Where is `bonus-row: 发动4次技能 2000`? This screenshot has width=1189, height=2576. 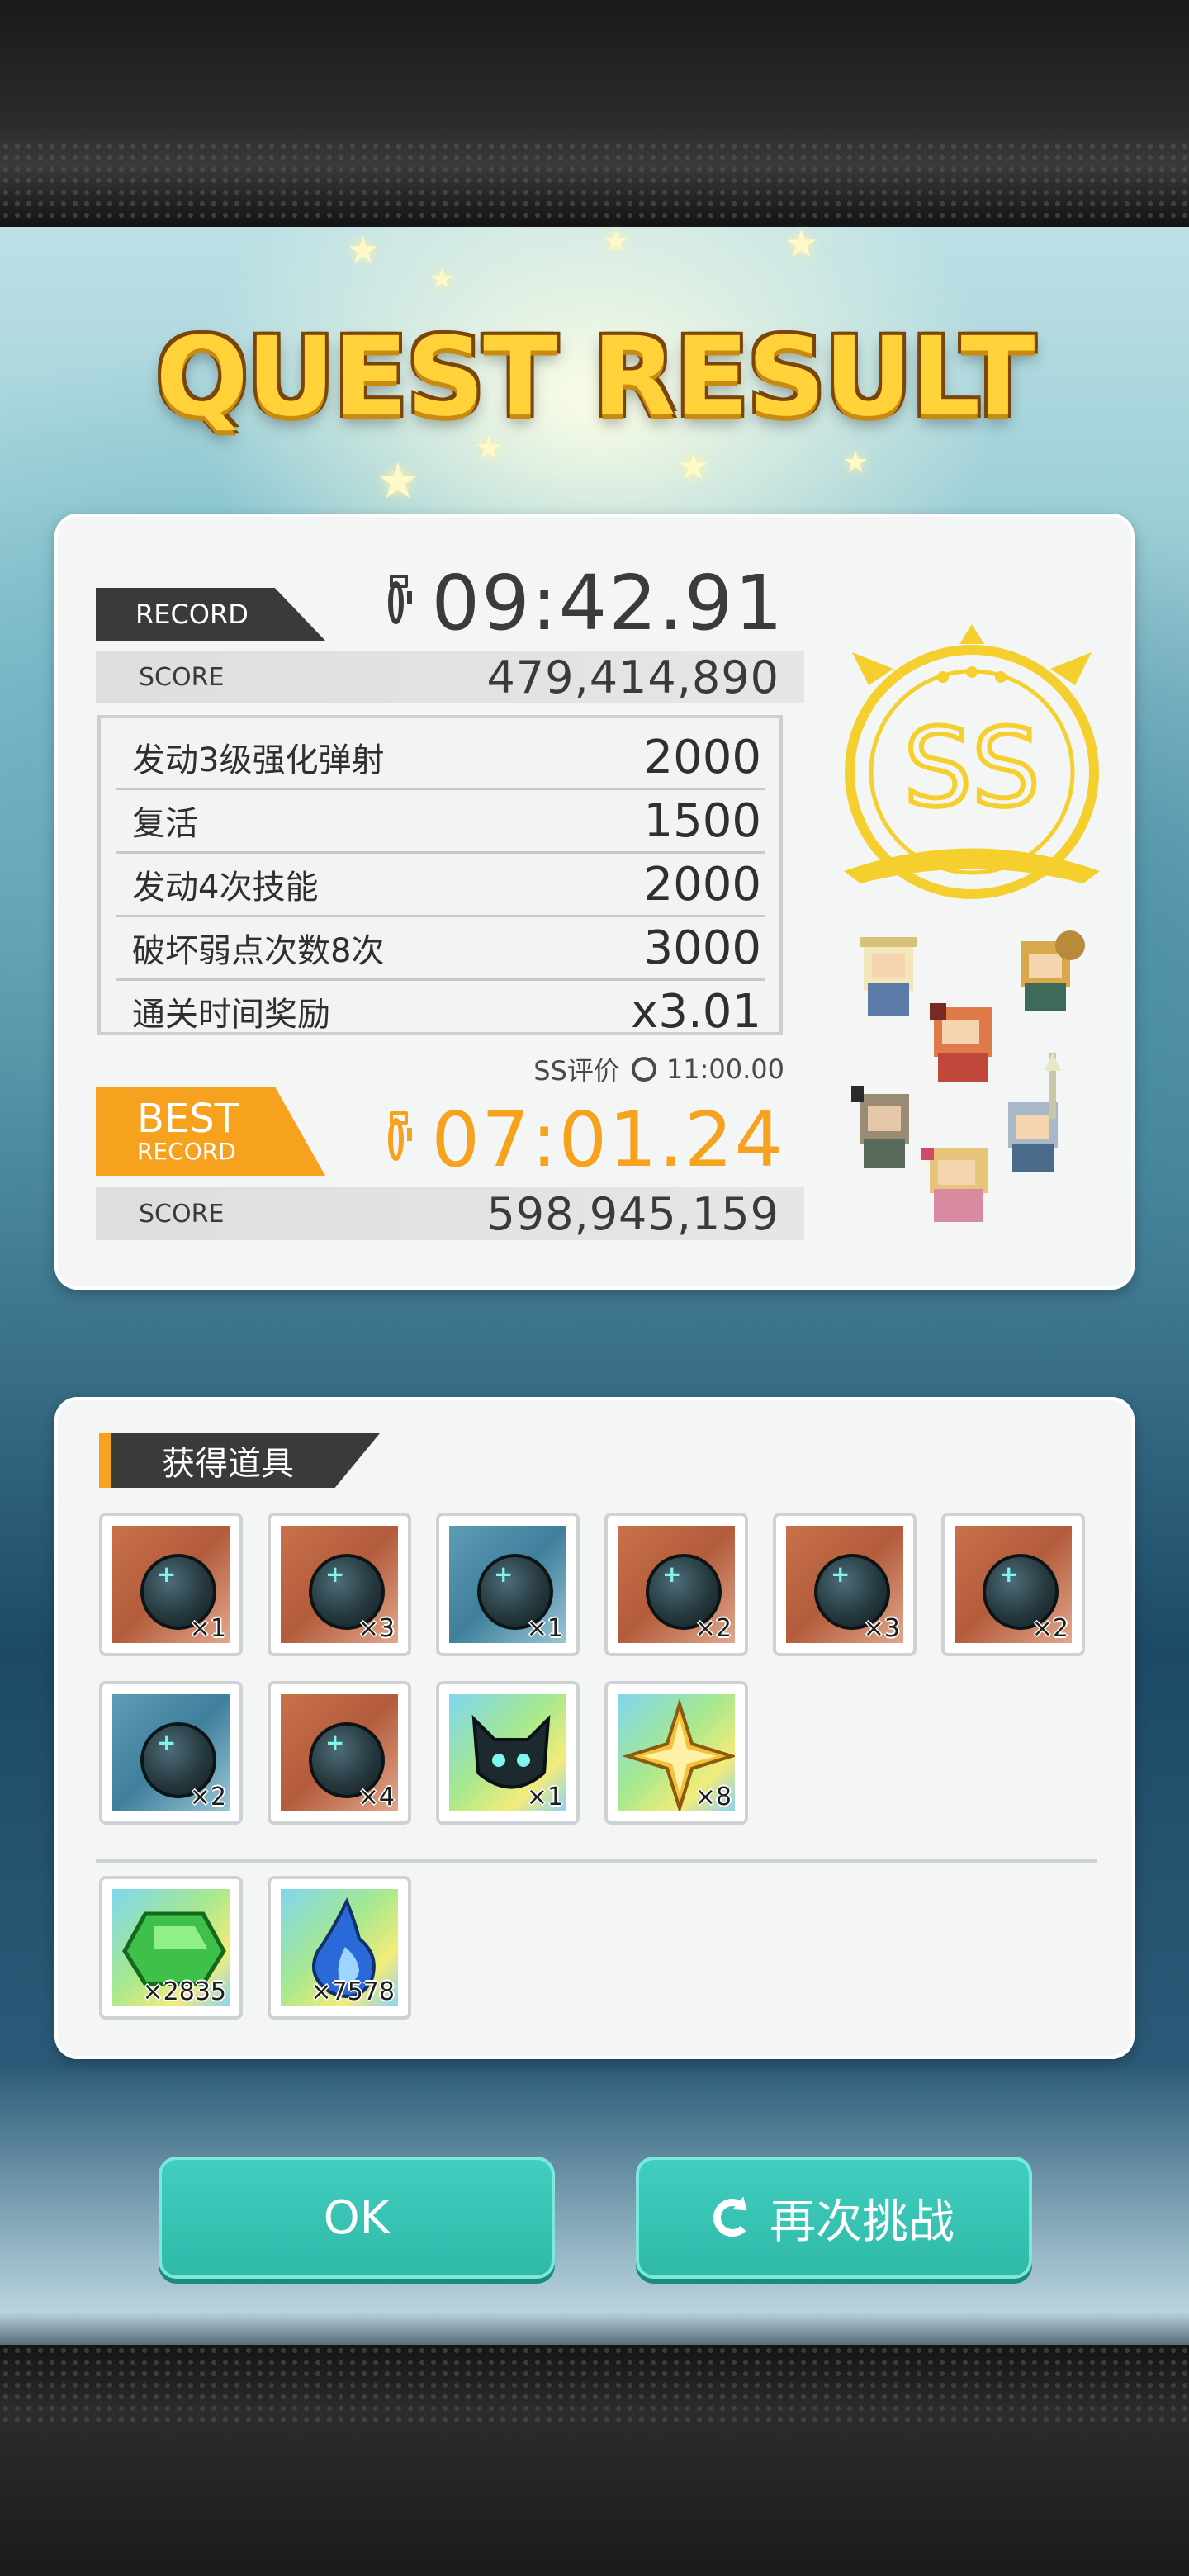
bonus-row: 发动4次技能 2000 is located at coordinates (440, 885).